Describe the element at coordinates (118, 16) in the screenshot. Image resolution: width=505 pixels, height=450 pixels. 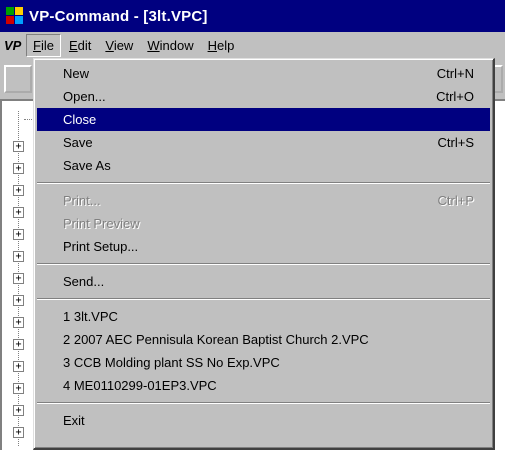
I see `window-title: VP-Command - [3lt.VPC]` at that location.